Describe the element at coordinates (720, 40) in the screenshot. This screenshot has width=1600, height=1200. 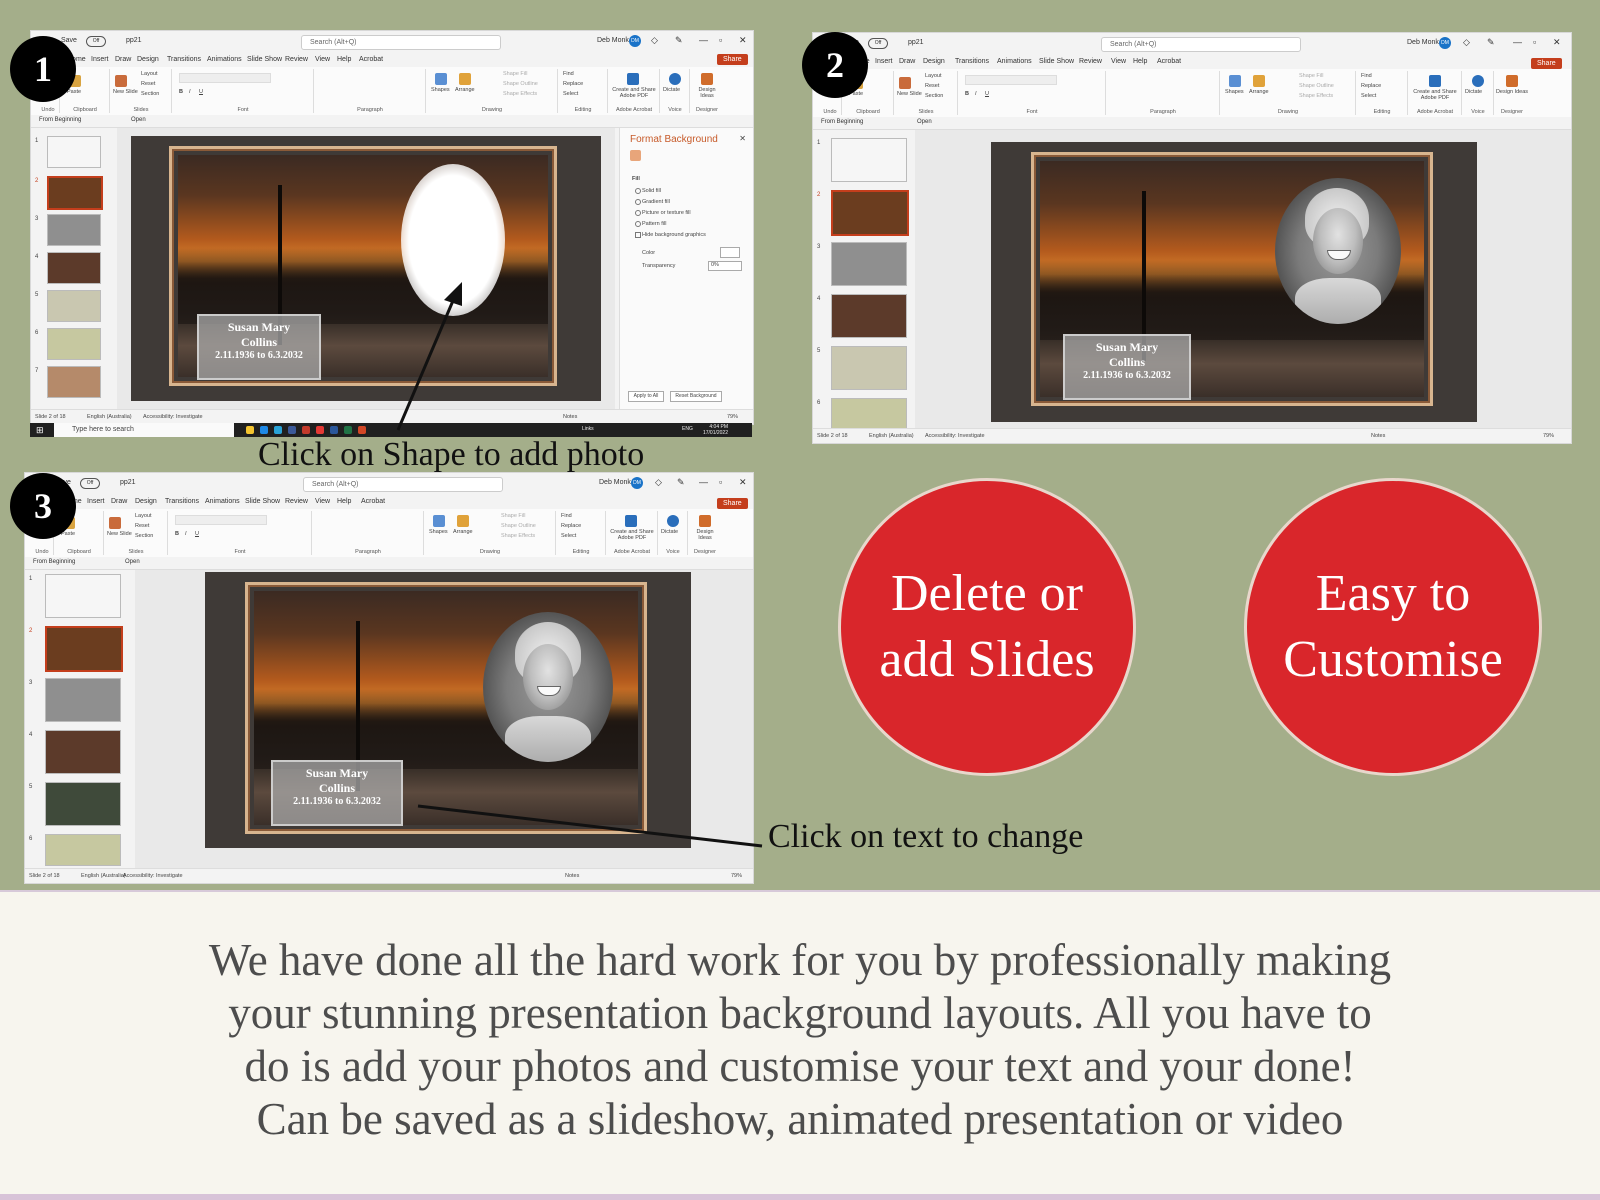
I see `maximize-icon: ▫` at that location.